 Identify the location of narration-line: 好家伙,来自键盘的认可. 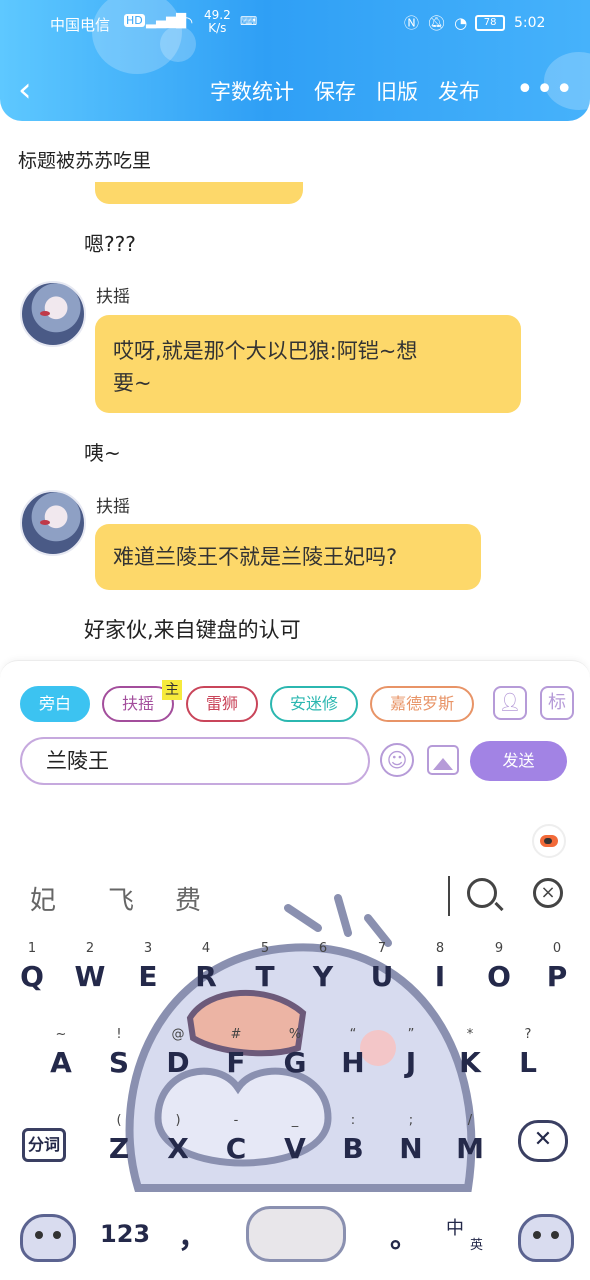
(192, 629).